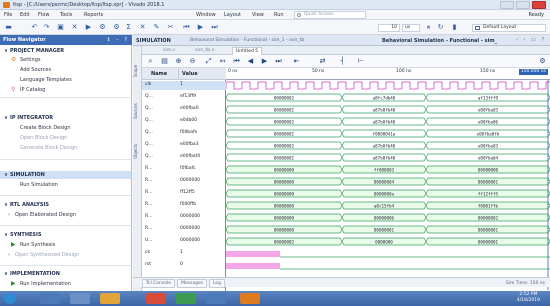  What do you see at coordinates (184, 133) in the screenshot?
I see `signal-row: Q... f00bafe` at bounding box center [184, 133].